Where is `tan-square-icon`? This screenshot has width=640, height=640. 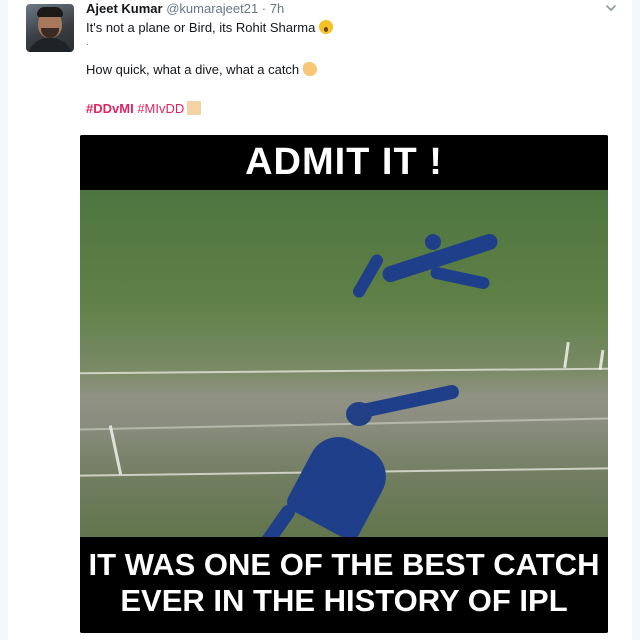 tan-square-icon is located at coordinates (194, 108).